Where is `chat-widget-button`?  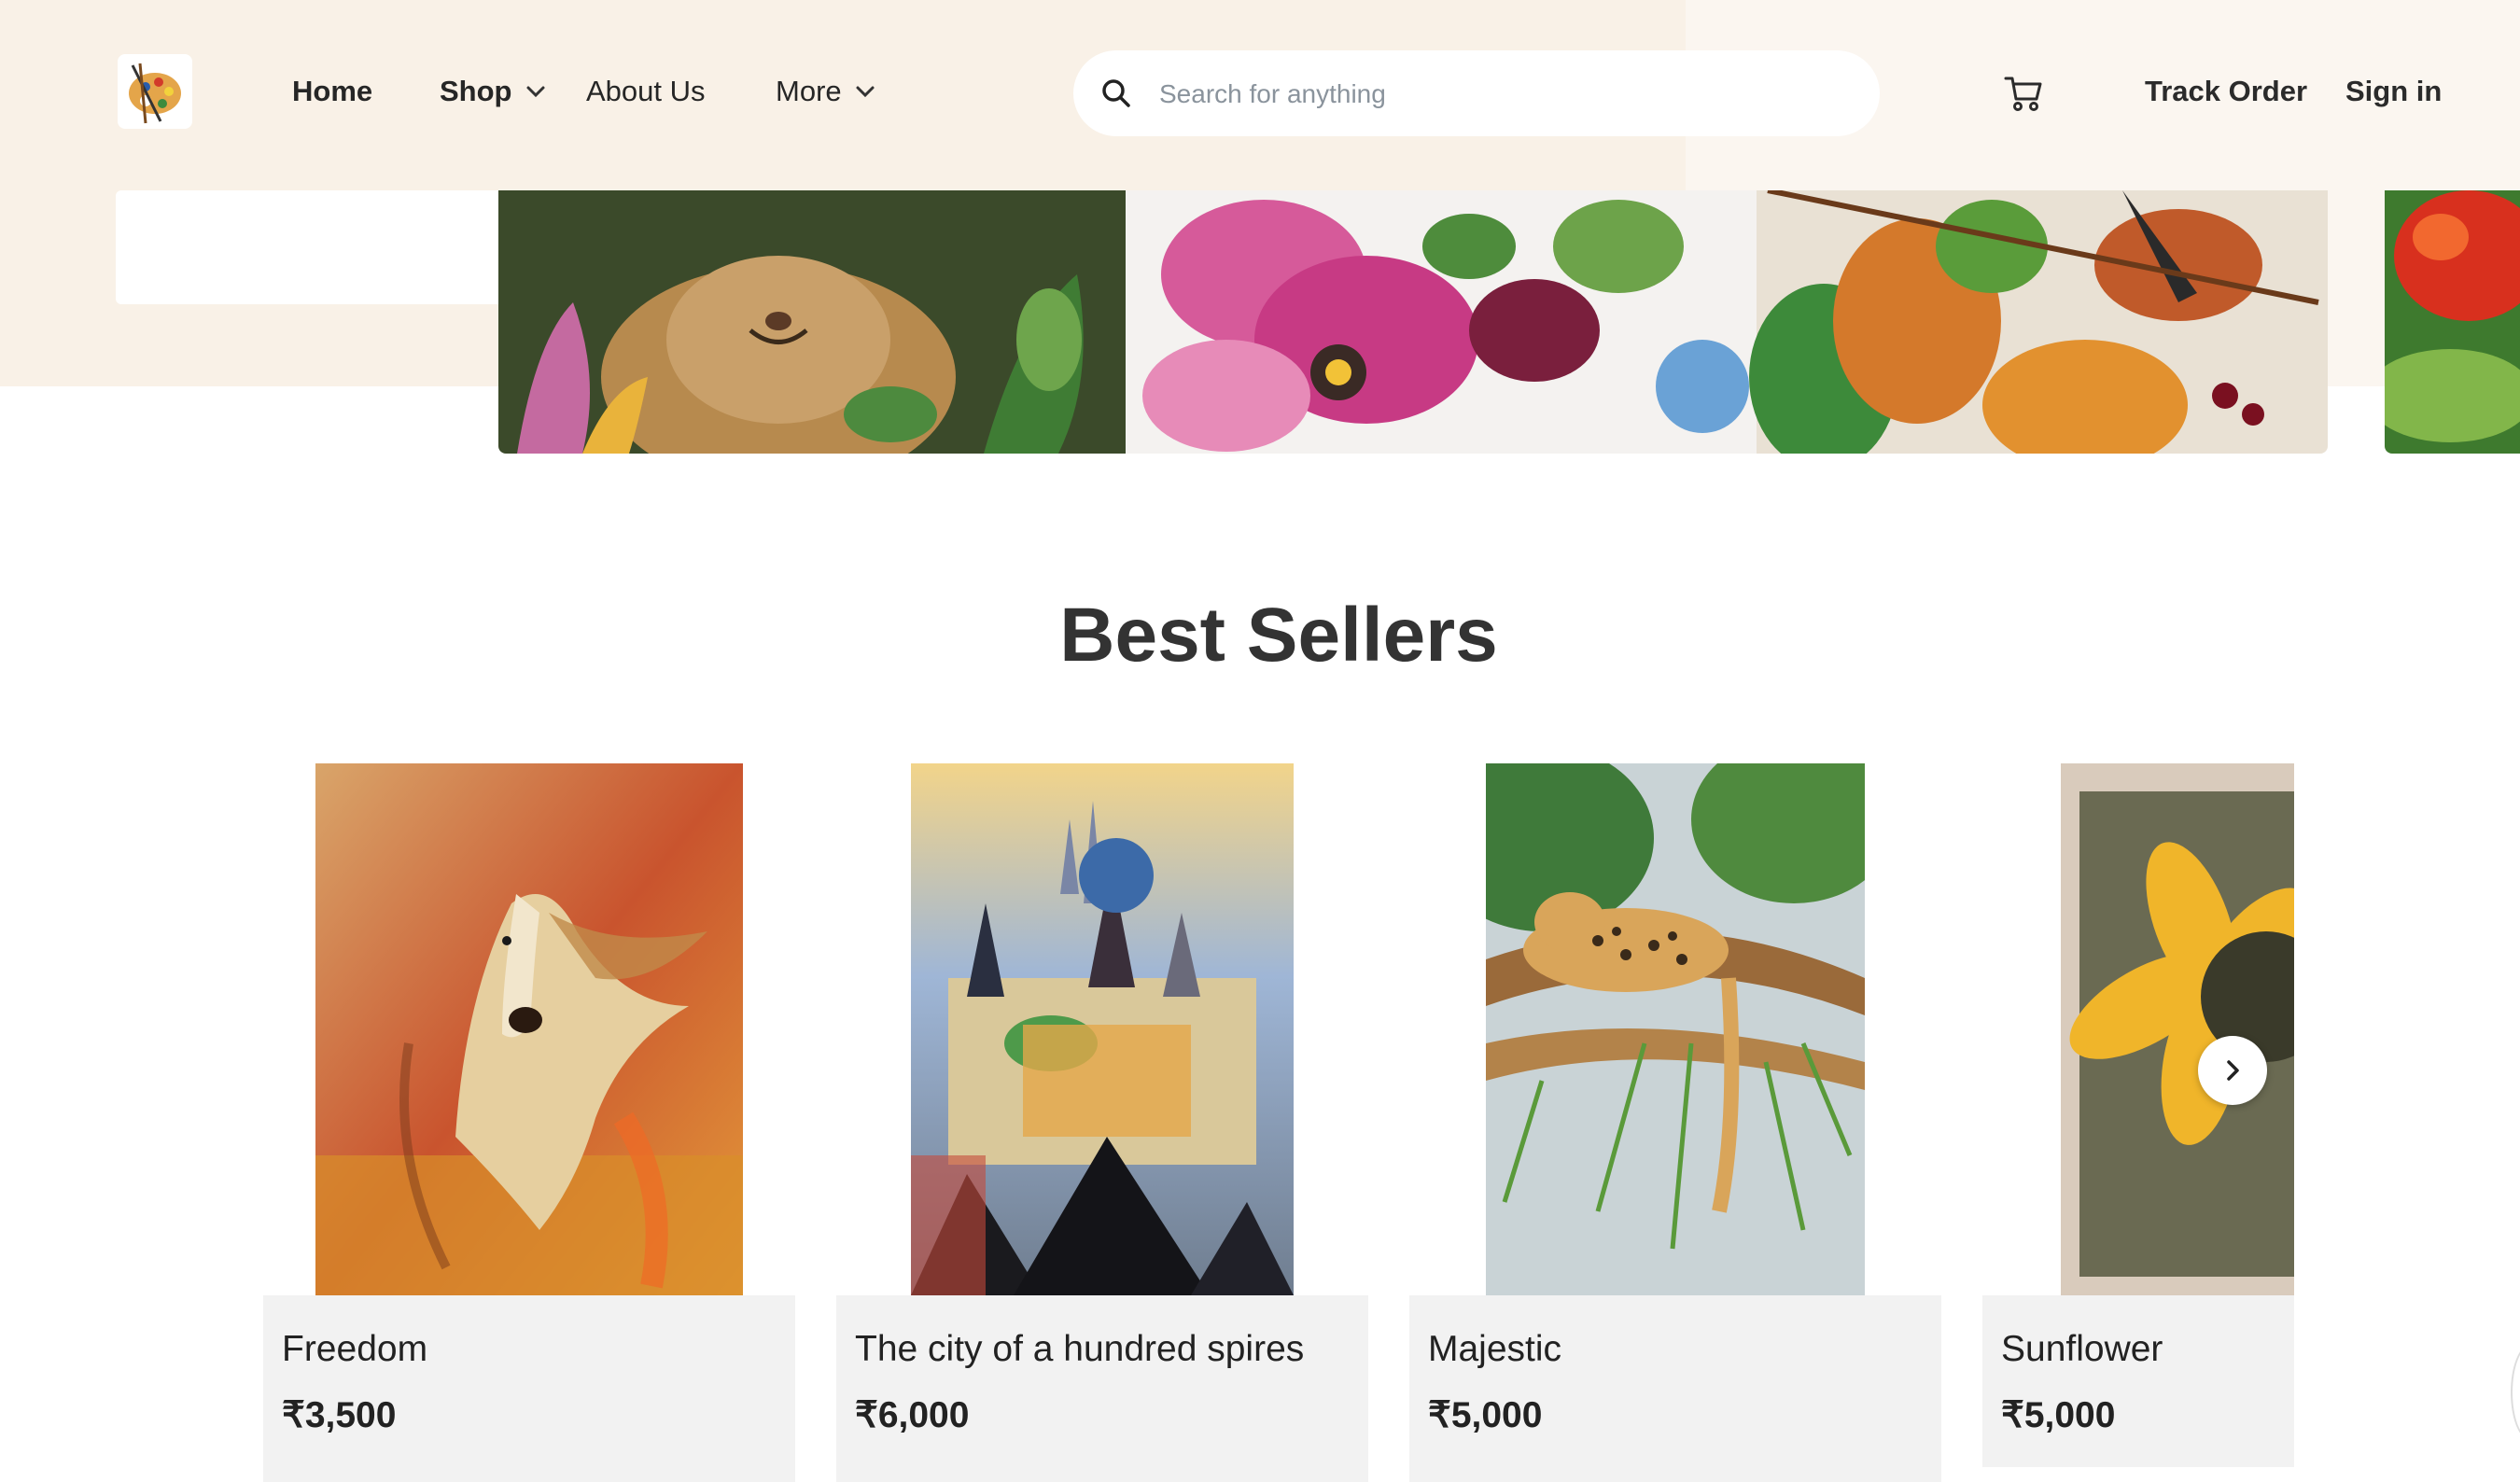 chat-widget-button is located at coordinates (2515, 1392).